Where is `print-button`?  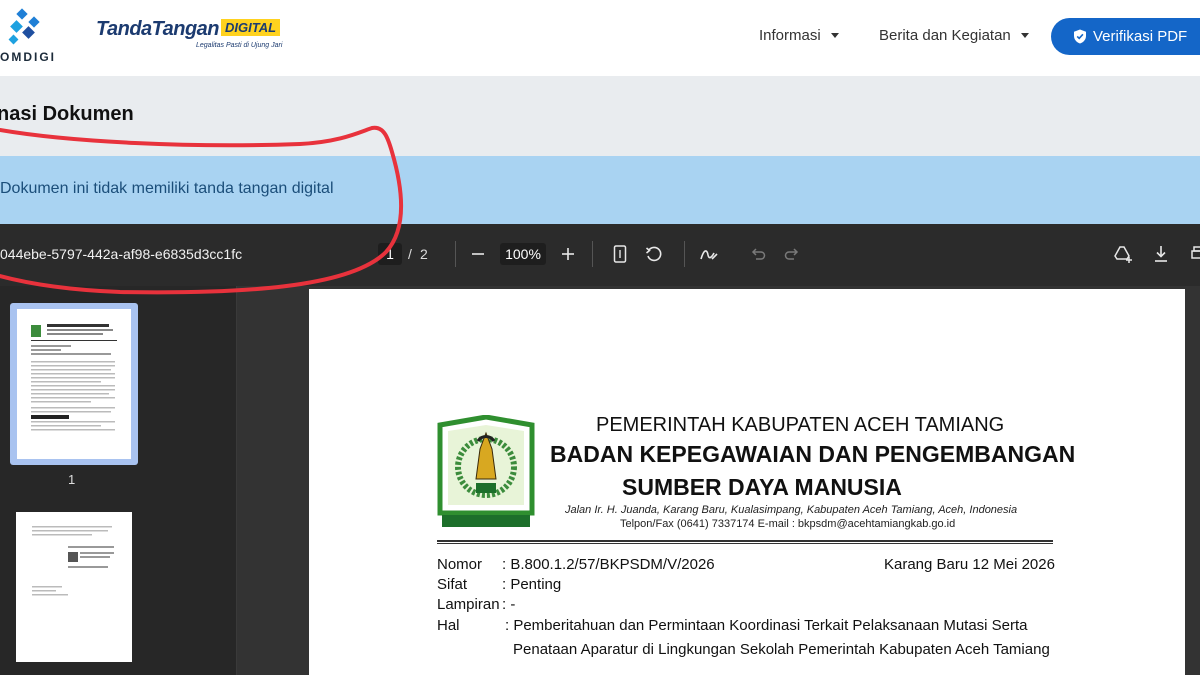 print-button is located at coordinates (1193, 254).